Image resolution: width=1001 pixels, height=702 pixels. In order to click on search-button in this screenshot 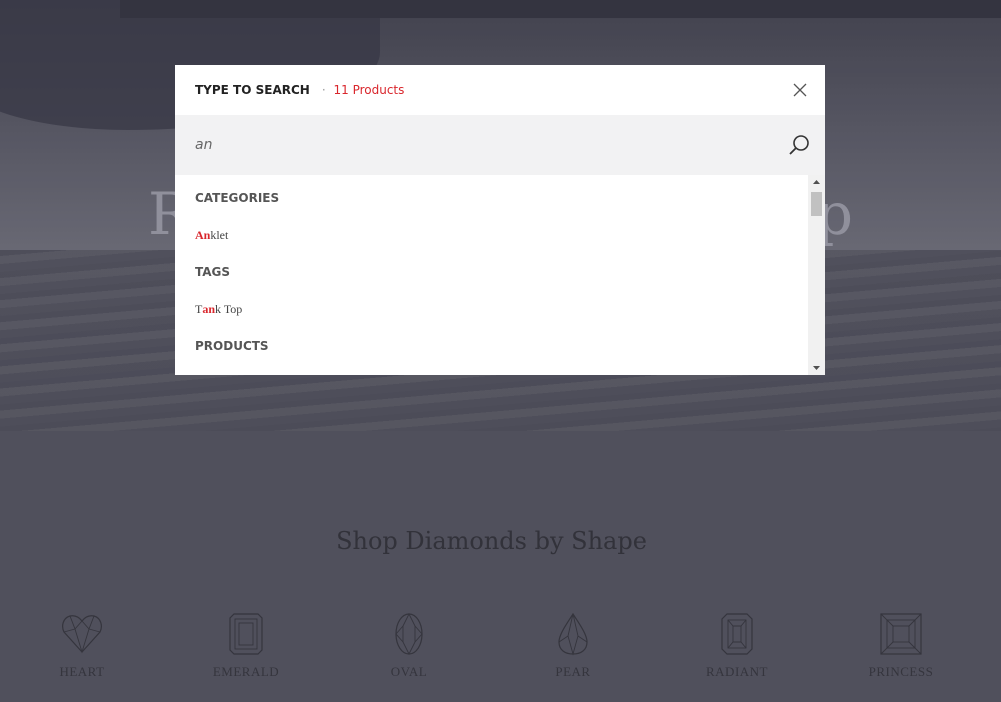, I will do `click(799, 145)`.